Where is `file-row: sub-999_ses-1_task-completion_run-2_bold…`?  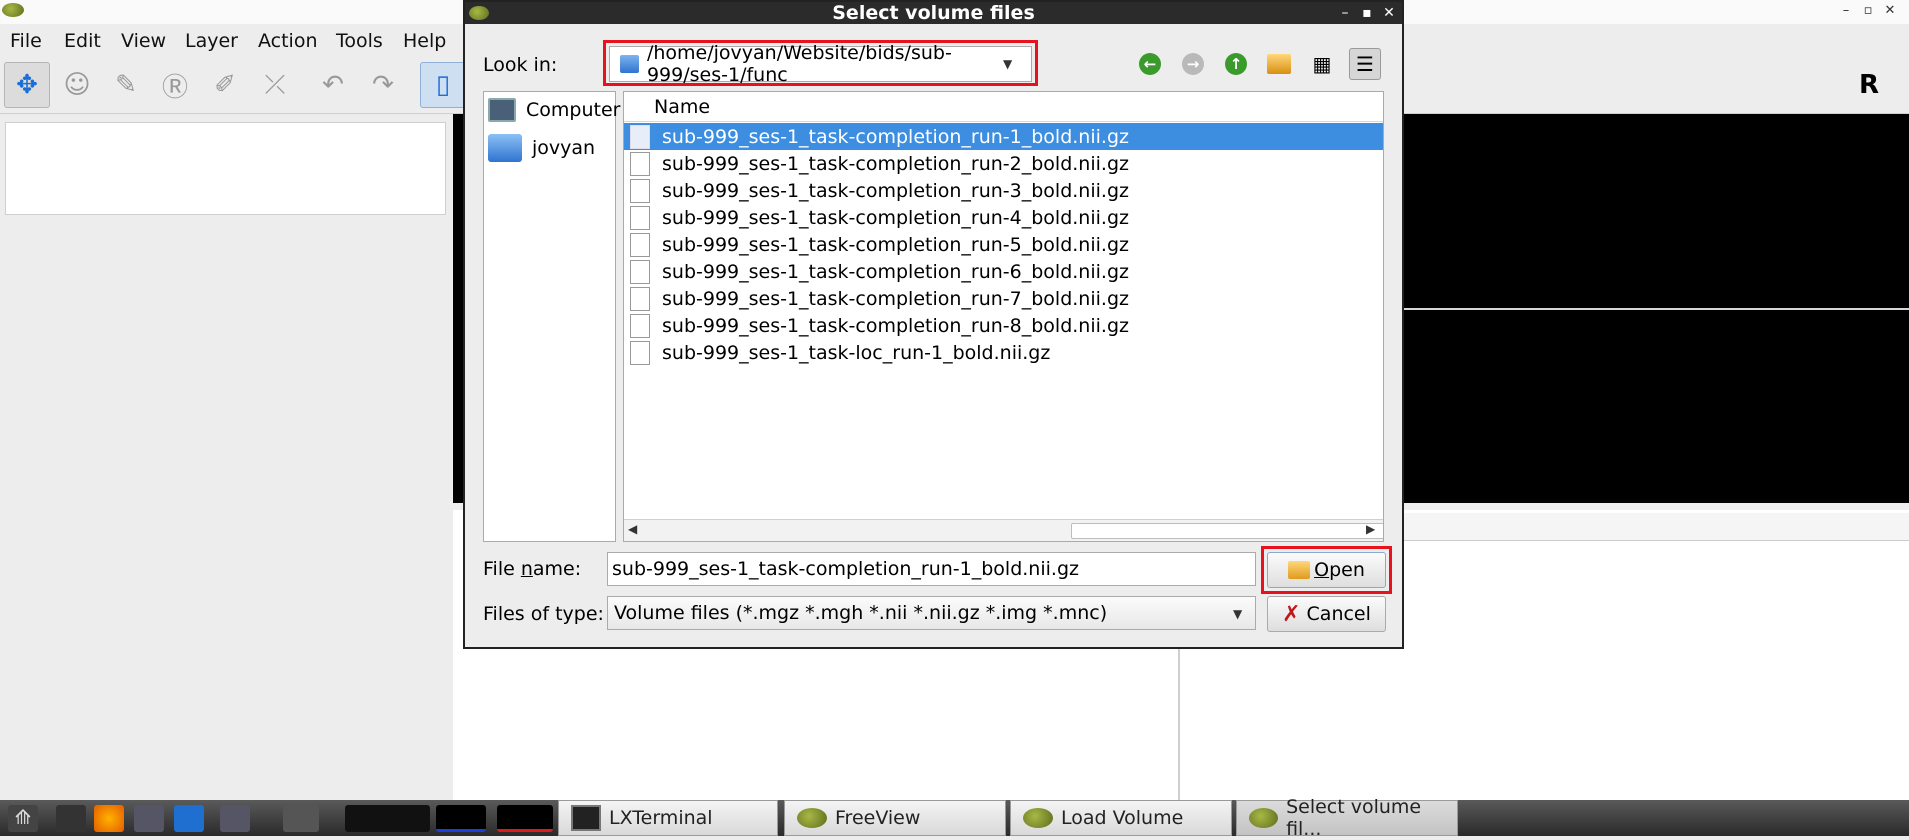
file-row: sub-999_ses-1_task-completion_run-2_bold… is located at coordinates (1003, 163).